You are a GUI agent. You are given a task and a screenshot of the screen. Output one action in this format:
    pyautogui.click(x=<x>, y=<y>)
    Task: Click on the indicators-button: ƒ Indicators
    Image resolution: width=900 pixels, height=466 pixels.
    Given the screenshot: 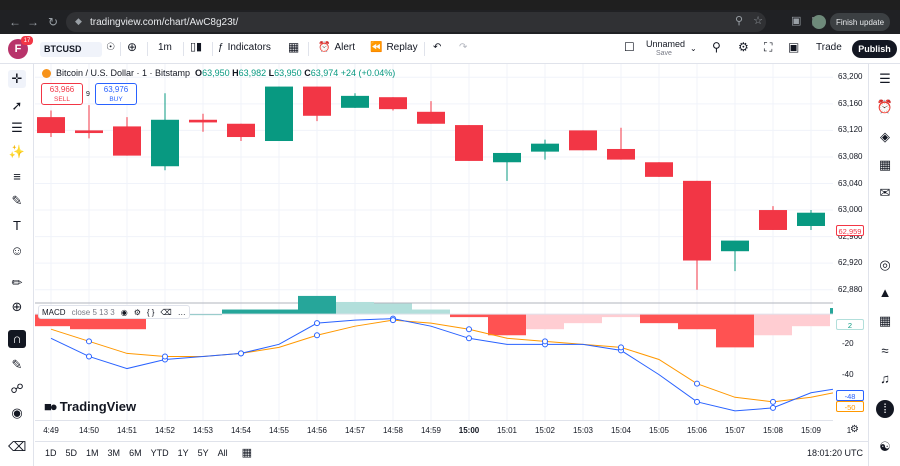 What is the action you would take?
    pyautogui.click(x=244, y=47)
    